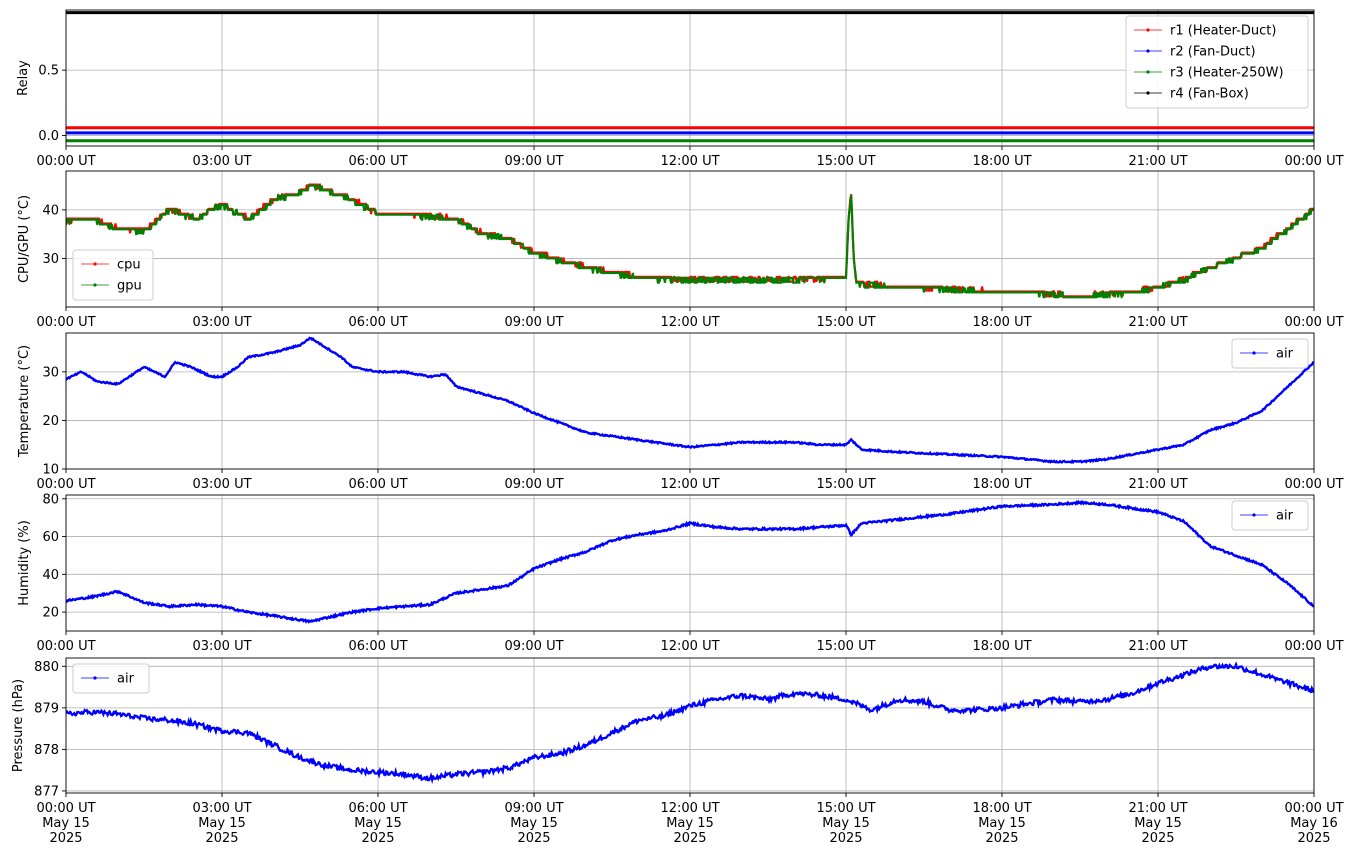  I want to click on legend-label: cpu, so click(129, 265).